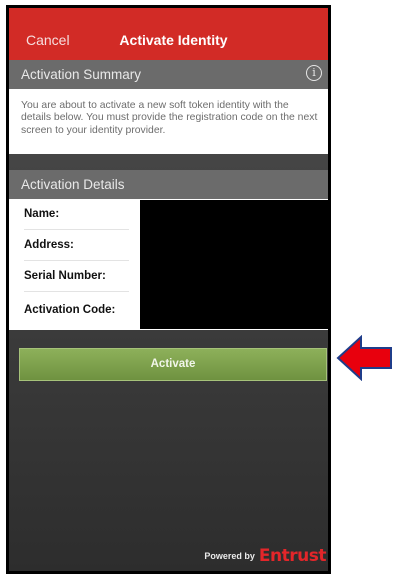 This screenshot has height=577, width=395. I want to click on navigation-bar: Cancel Activate Identity, so click(168, 34).